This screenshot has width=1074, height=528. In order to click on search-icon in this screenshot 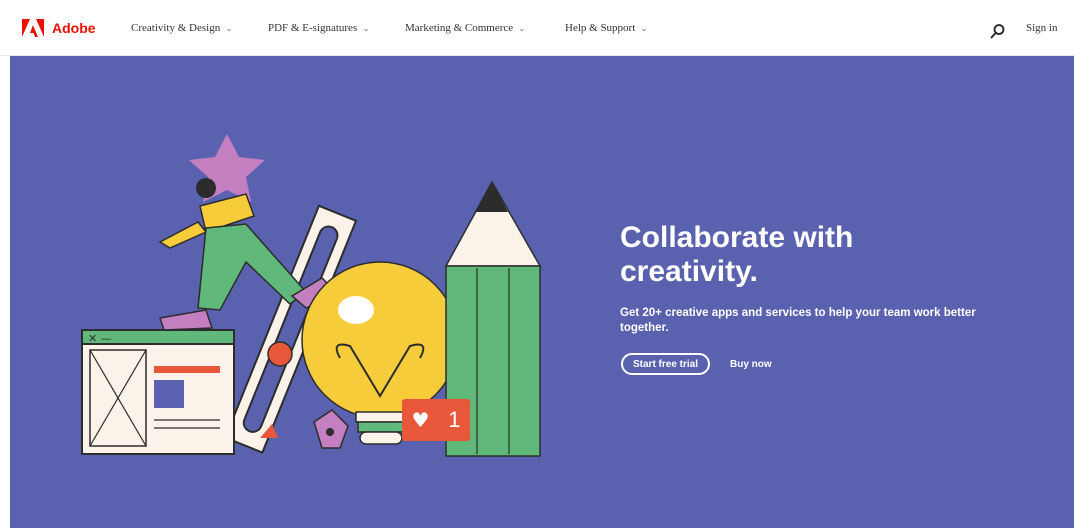, I will do `click(998, 31)`.